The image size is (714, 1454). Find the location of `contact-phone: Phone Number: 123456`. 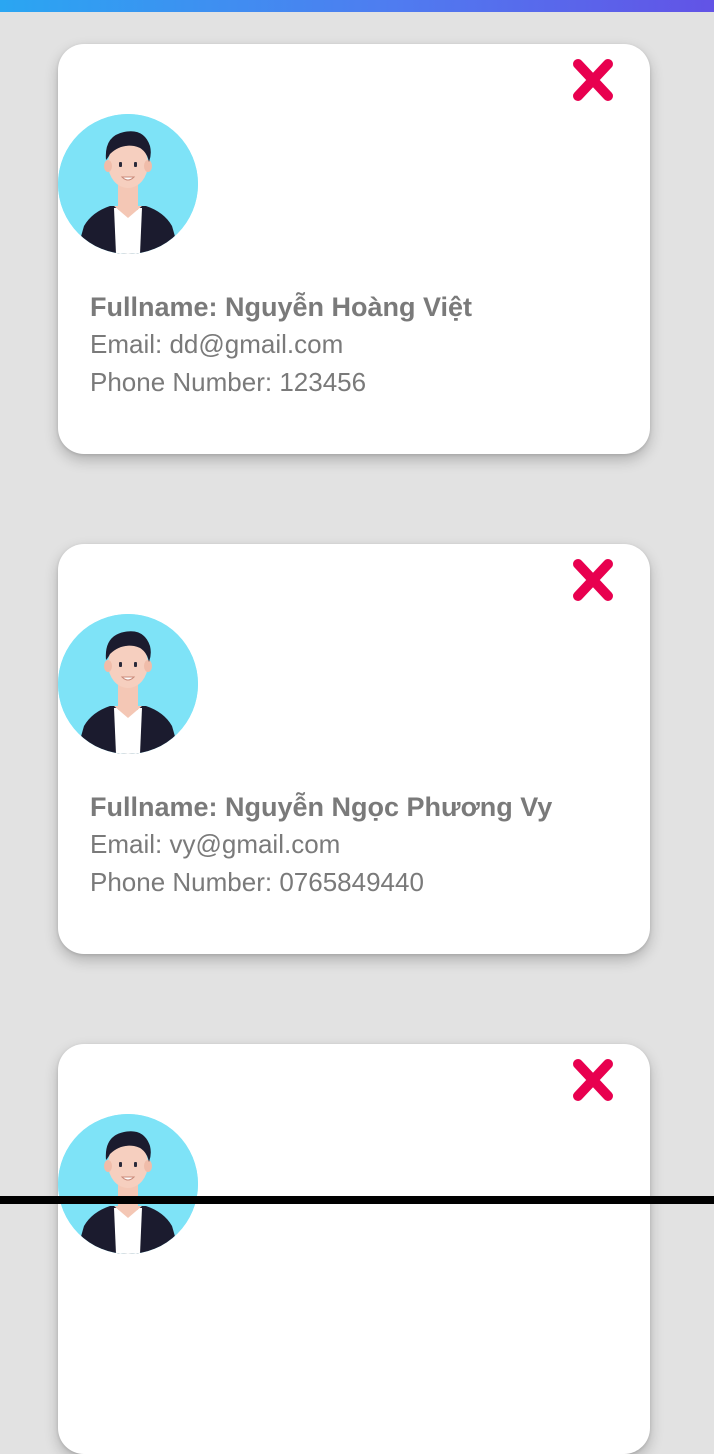

contact-phone: Phone Number: 123456 is located at coordinates (228, 382).